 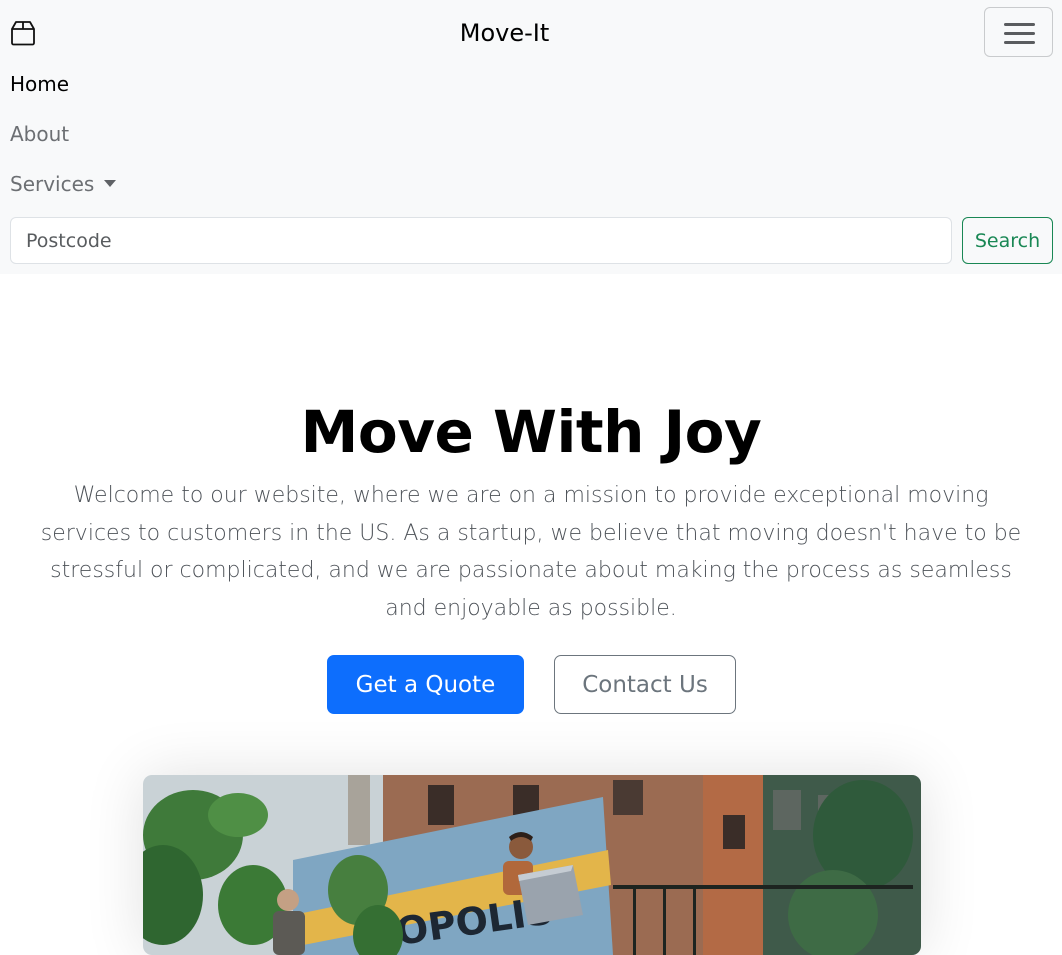 I want to click on hamburger-menu-icon, so click(x=1019, y=33).